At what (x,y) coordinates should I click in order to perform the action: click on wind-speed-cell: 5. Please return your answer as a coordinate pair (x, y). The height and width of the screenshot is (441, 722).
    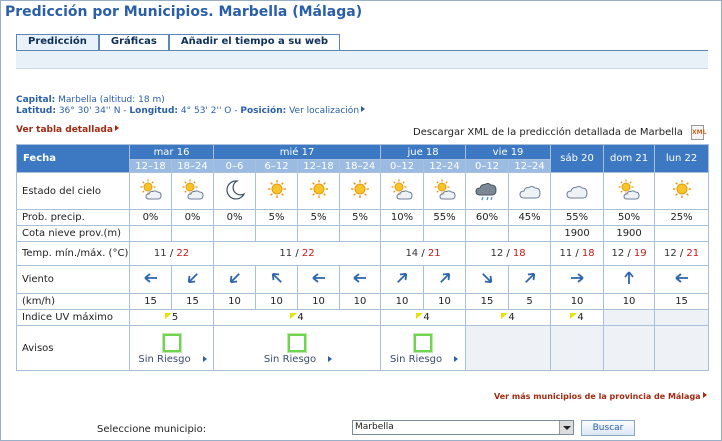
    Looking at the image, I should click on (530, 301).